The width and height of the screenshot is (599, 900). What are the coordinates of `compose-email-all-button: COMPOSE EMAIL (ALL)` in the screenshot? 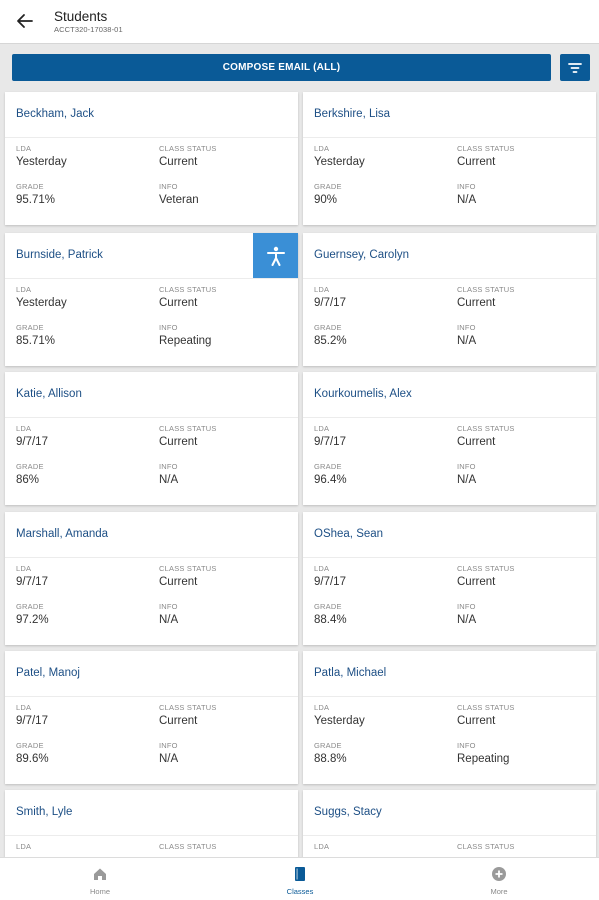 It's located at (281, 67).